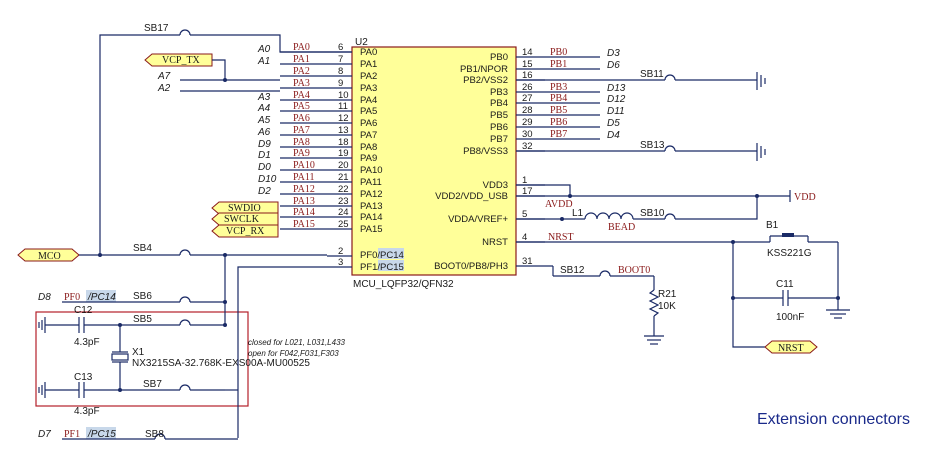 This screenshot has width=931, height=460. Describe the element at coordinates (101, 434) in the screenshot. I see `osc-pc15: /PC15` at that location.